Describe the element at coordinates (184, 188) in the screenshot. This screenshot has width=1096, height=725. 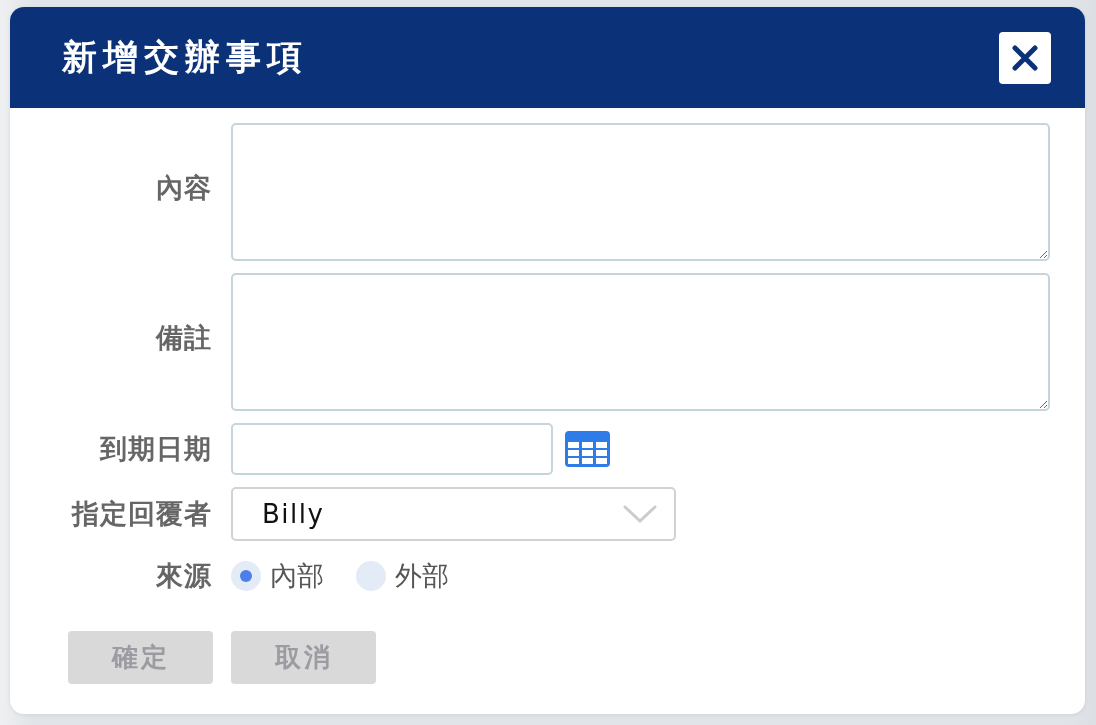
I see `field-label: 內容` at that location.